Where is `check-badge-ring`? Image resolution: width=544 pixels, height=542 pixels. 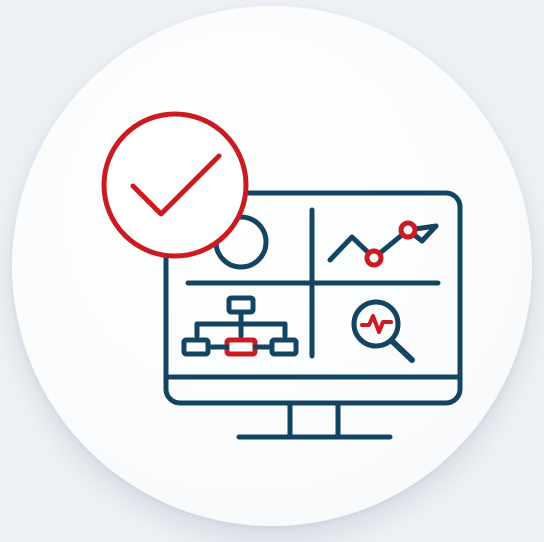
check-badge-ring is located at coordinates (175, 185).